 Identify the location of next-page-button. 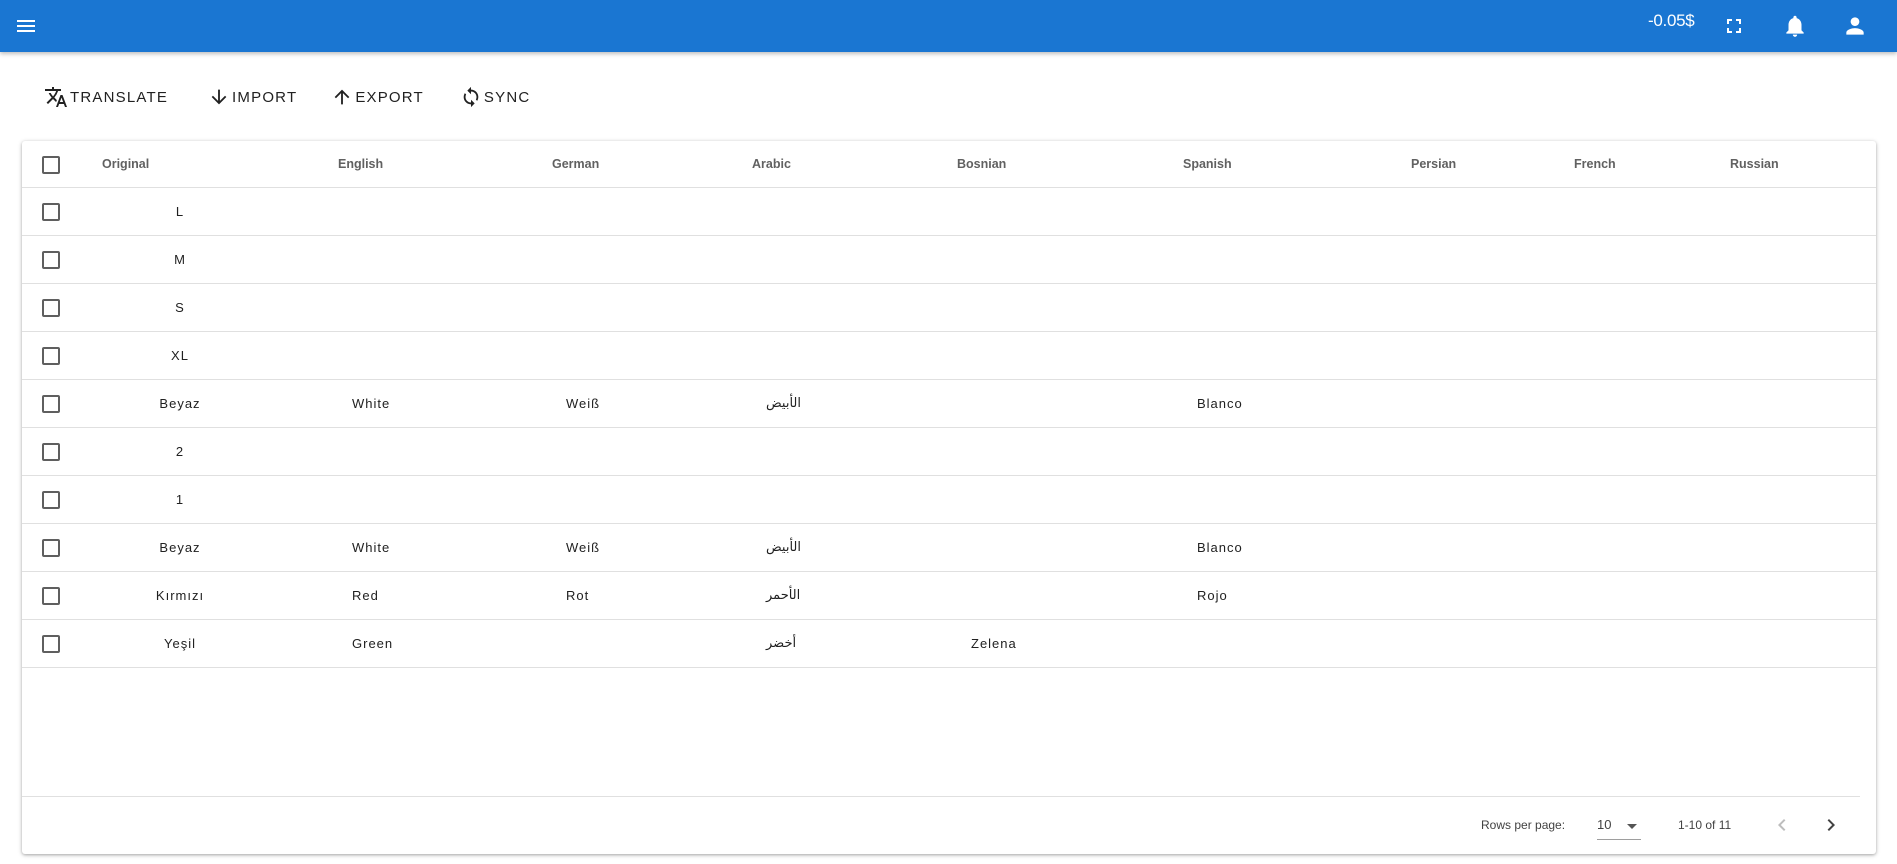
(1831, 825).